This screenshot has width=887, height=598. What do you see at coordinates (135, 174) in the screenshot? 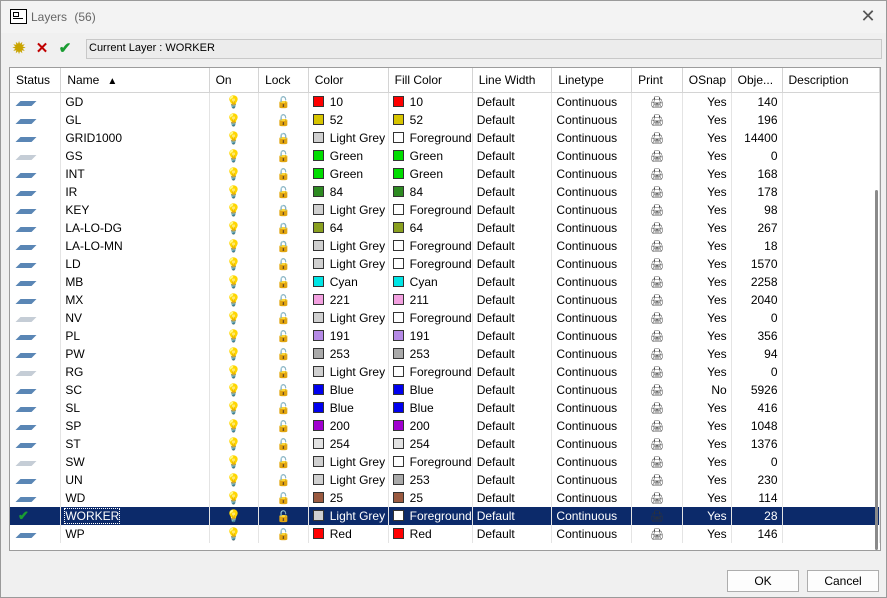
I see `name-cell: INT` at bounding box center [135, 174].